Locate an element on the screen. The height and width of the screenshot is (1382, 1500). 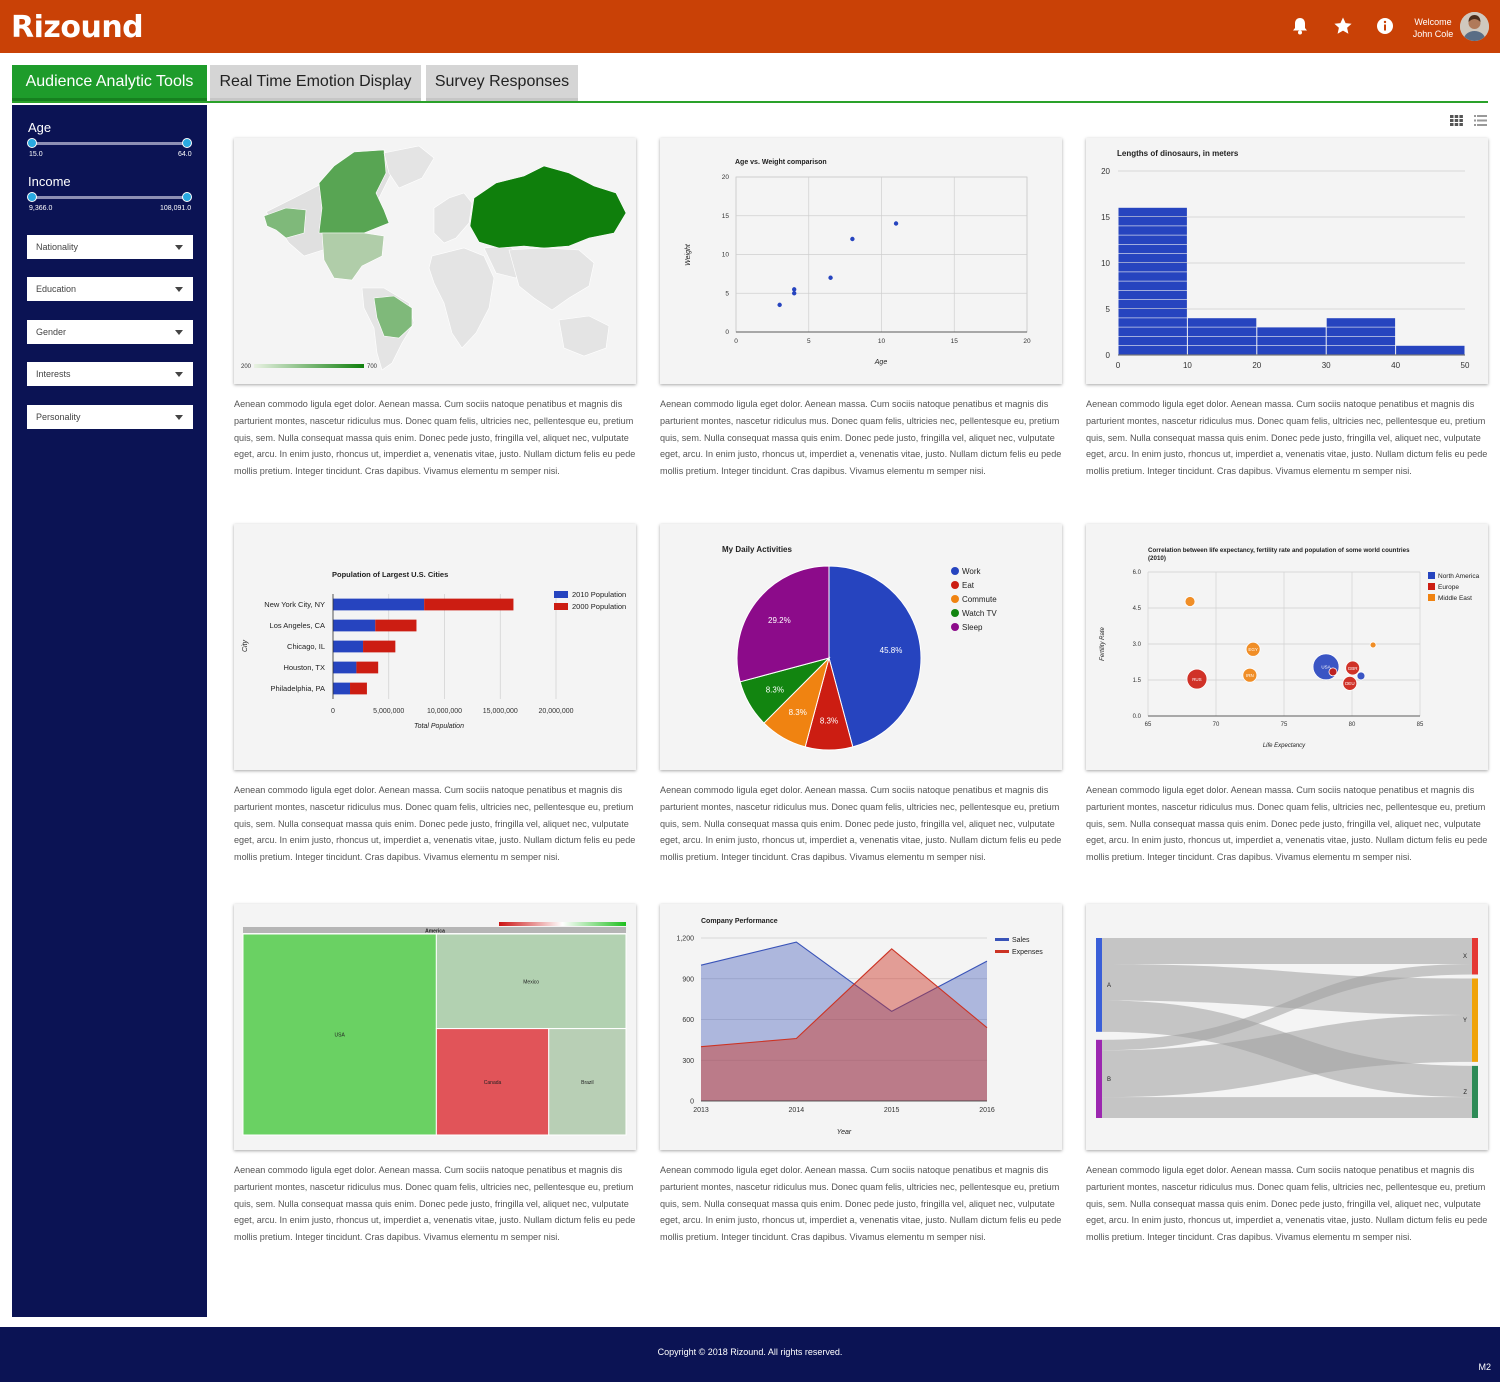
legend-label: Eat is located at coordinates (968, 585).